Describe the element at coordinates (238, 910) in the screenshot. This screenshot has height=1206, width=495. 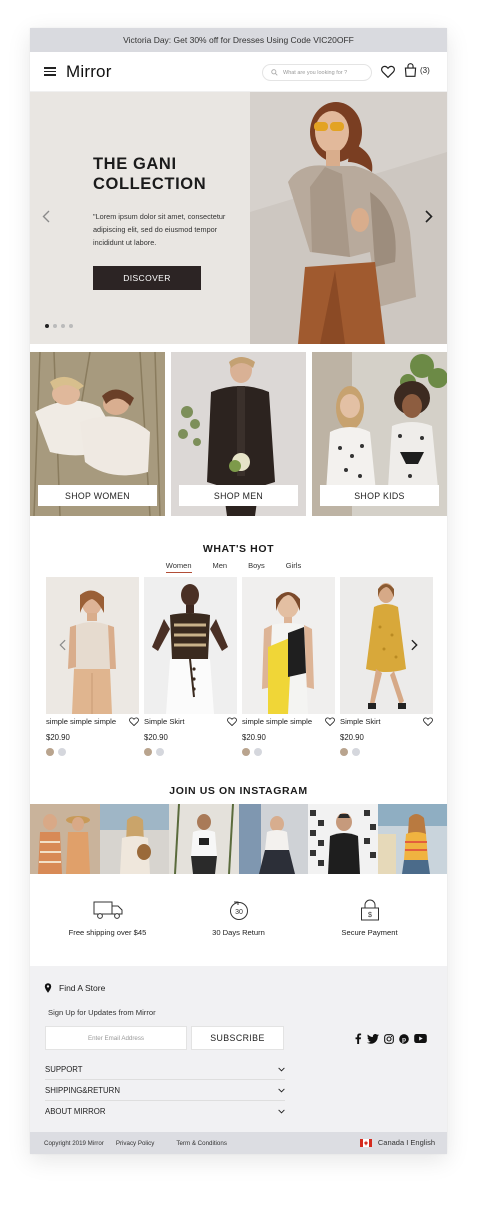
I see `return-30-icon: 30` at that location.